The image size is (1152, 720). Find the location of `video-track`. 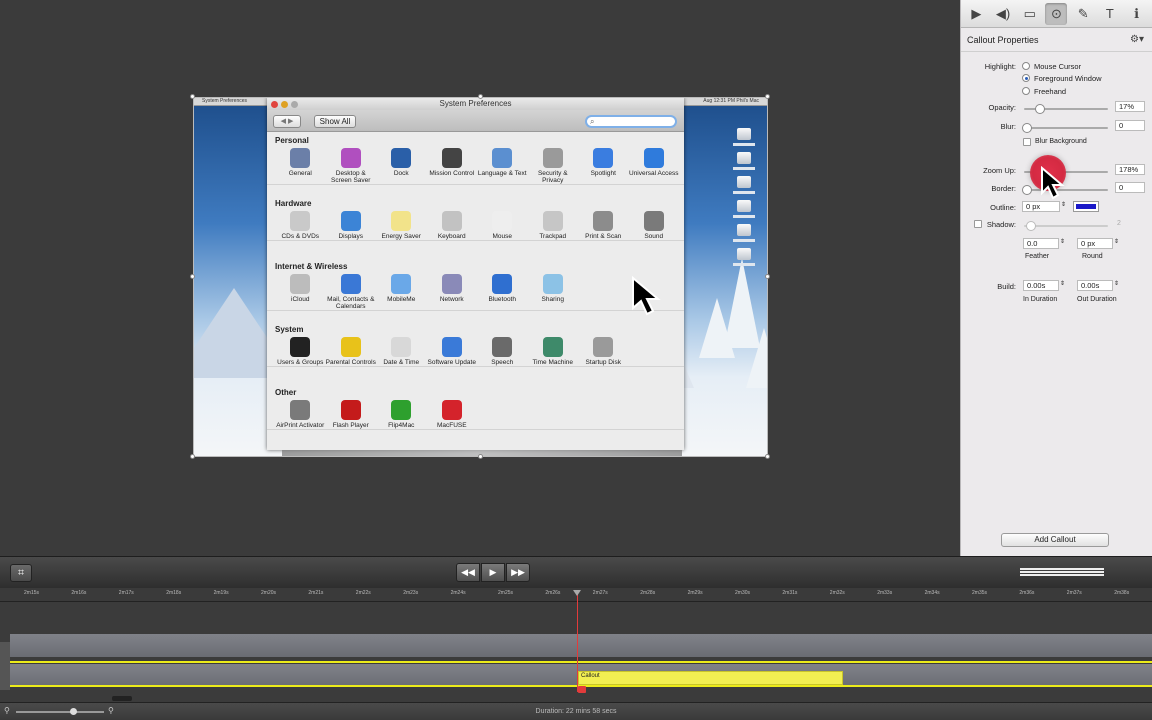

video-track is located at coordinates (581, 645).